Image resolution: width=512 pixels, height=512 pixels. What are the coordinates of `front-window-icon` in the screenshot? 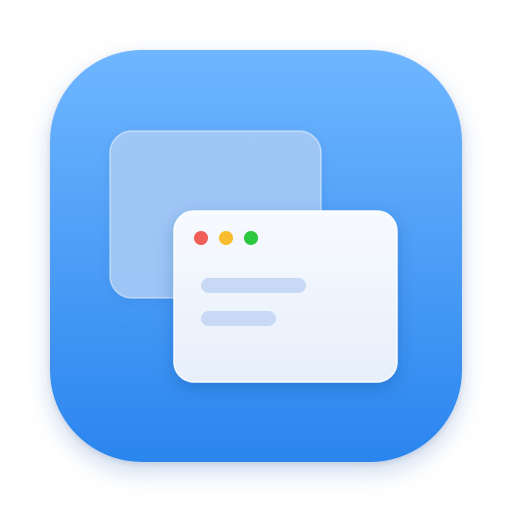 It's located at (285, 296).